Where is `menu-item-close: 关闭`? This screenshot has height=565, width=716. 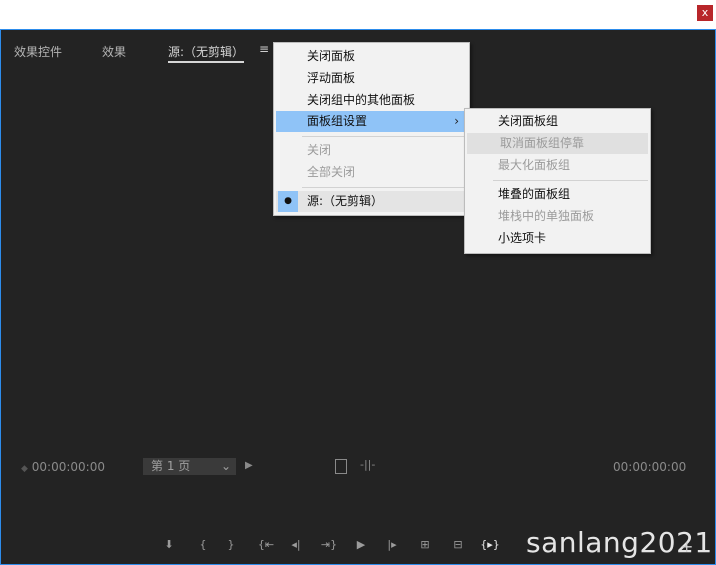
menu-item-close: 关闭 is located at coordinates (371, 150).